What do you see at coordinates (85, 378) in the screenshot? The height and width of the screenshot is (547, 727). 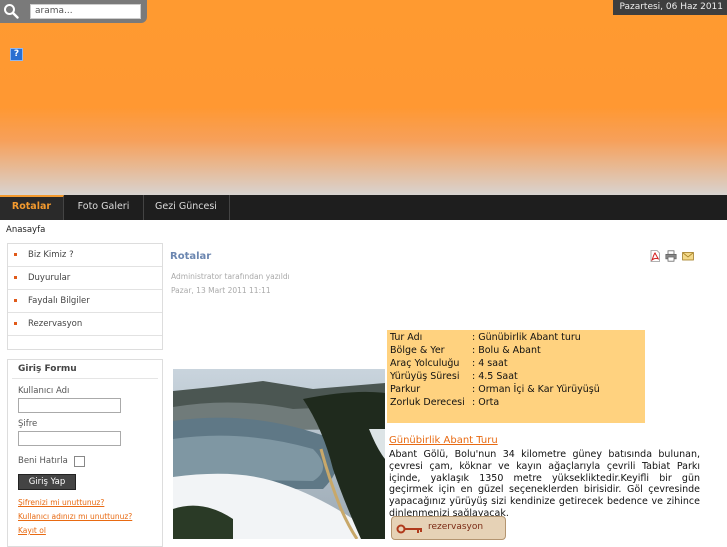 I see `divider` at bounding box center [85, 378].